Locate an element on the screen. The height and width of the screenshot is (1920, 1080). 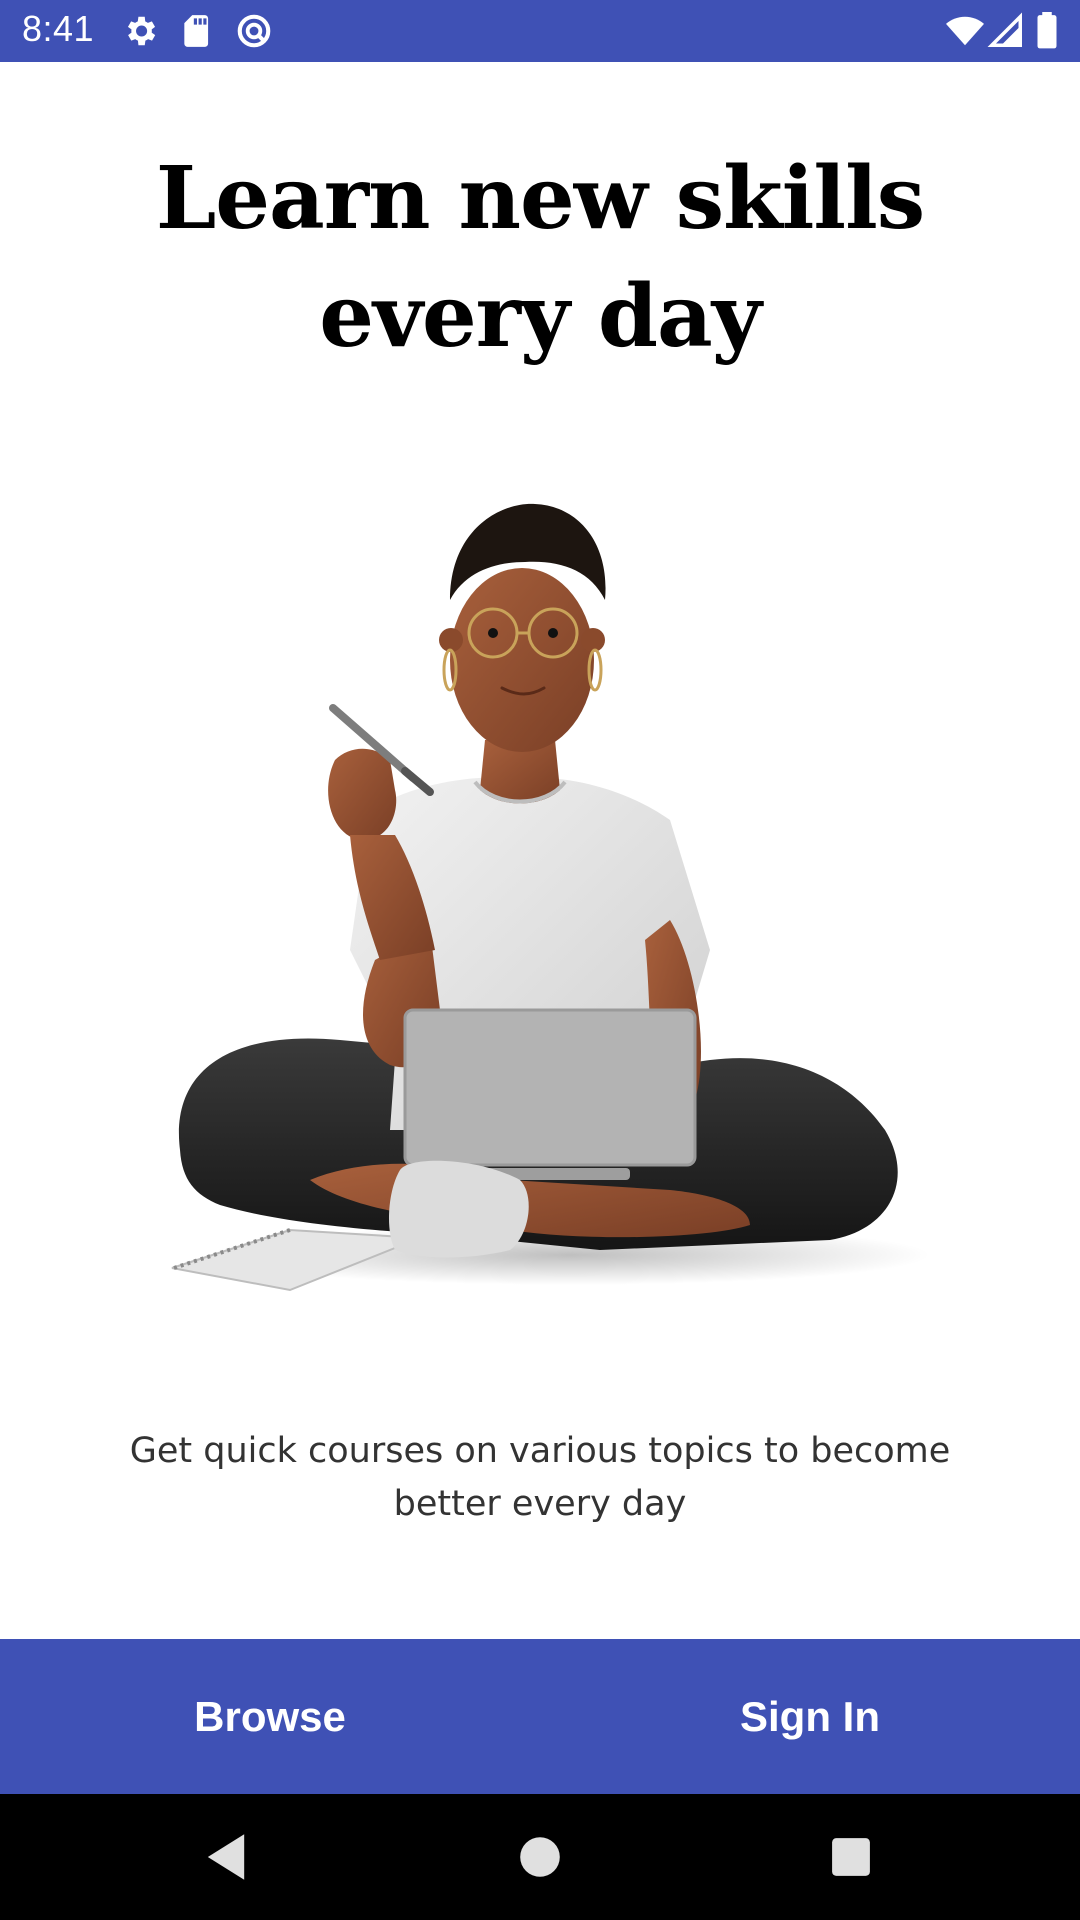
sd-card-icon is located at coordinates (196, 31).